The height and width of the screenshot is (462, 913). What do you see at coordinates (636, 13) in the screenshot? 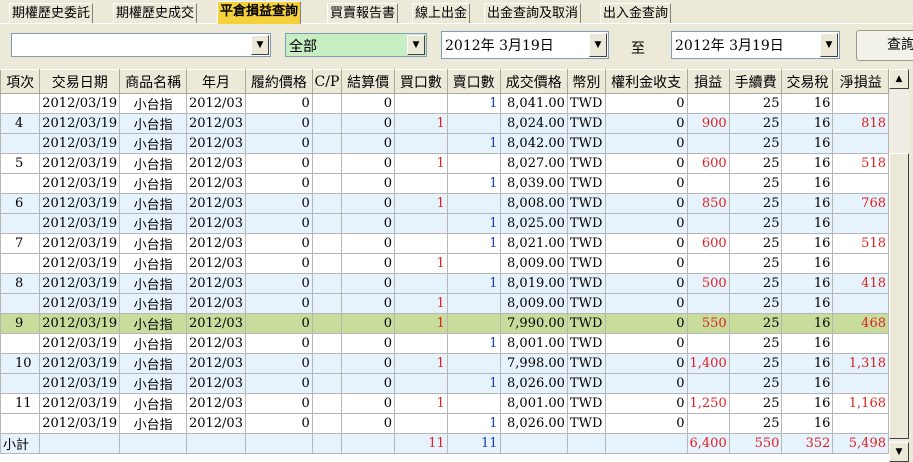
I see `tab-deposit-withdraw-query: 出入金查詢` at bounding box center [636, 13].